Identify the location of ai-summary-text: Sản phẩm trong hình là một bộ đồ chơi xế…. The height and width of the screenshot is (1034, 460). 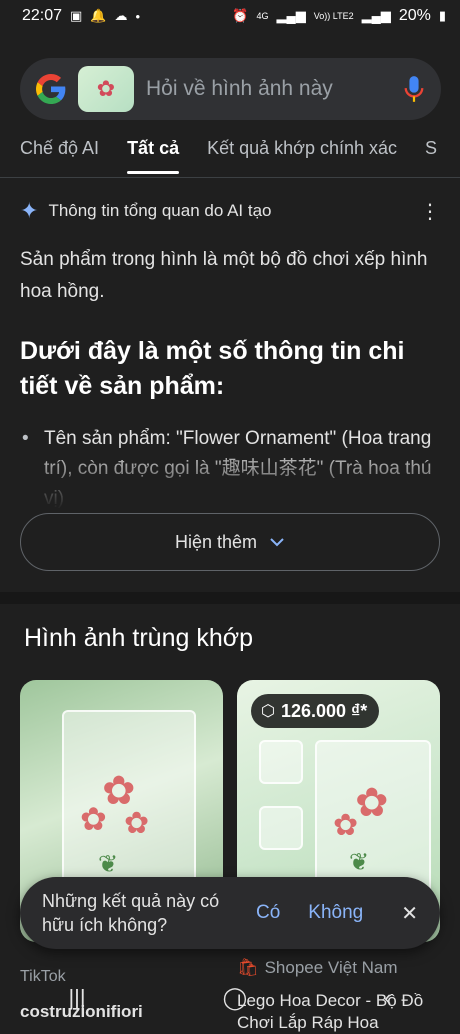
(224, 275).